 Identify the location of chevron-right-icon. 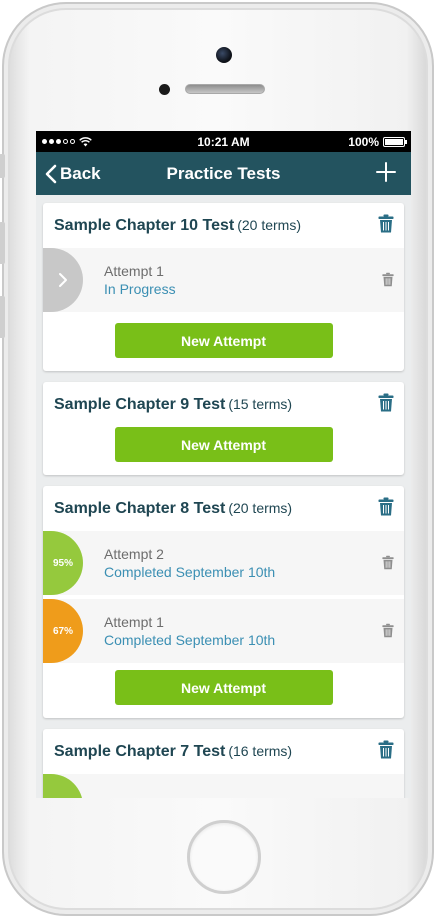
(63, 280).